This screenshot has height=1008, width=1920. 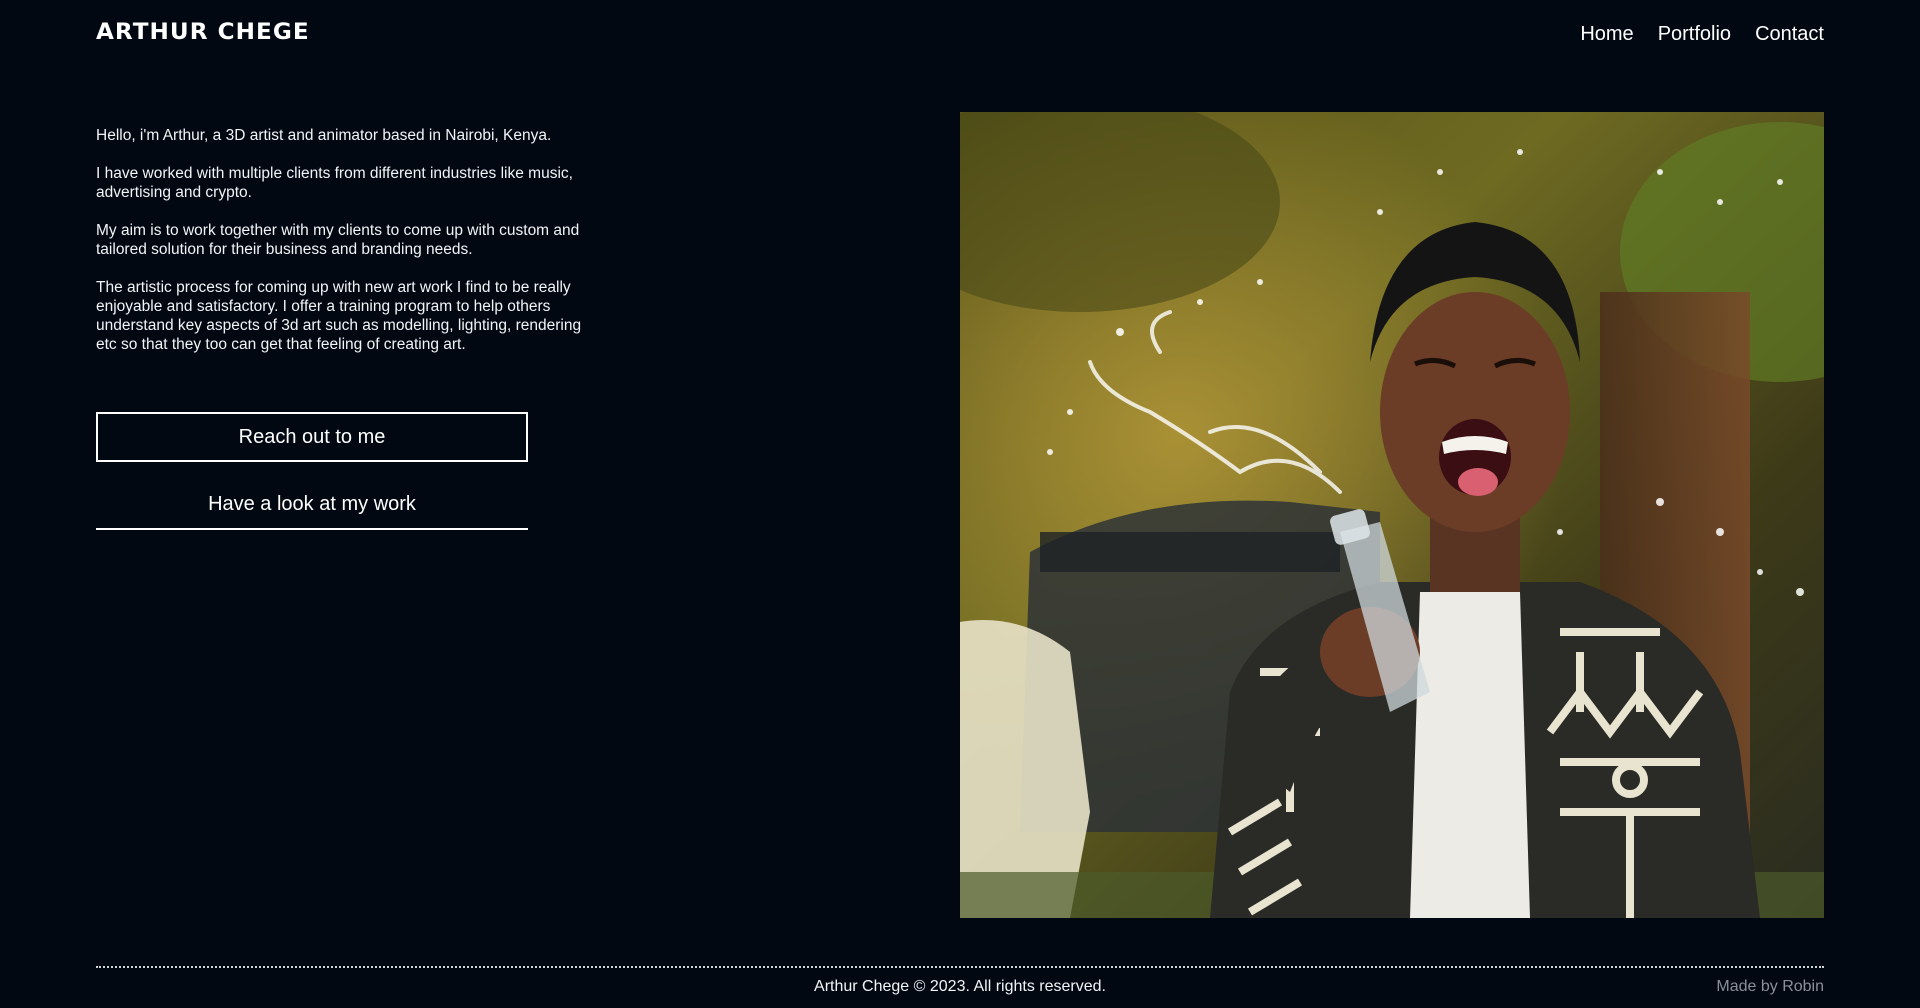 I want to click on reach-out-button: Reach out to me, so click(x=312, y=437).